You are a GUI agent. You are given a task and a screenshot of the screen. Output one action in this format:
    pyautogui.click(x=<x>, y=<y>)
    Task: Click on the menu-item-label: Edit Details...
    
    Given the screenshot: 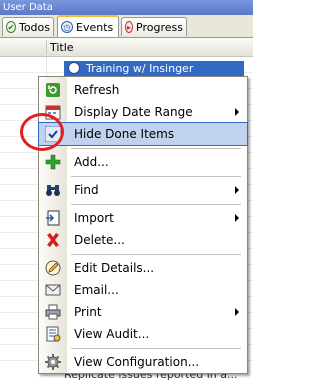 What is the action you would take?
    pyautogui.click(x=114, y=268)
    